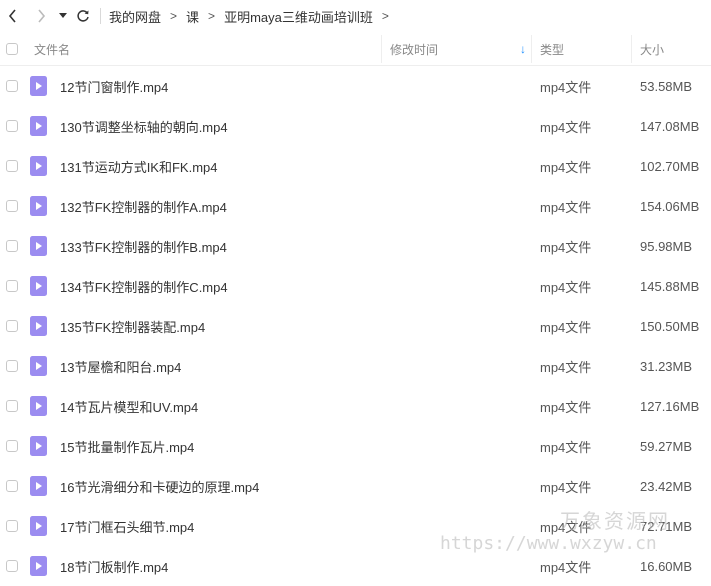  I want to click on chevron-right-icon, so click(42, 16).